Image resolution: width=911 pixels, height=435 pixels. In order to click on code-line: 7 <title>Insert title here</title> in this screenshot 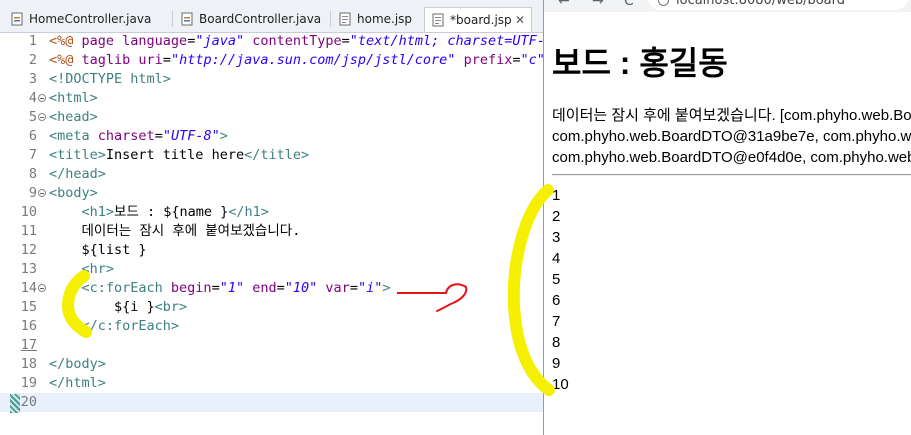, I will do `click(274, 155)`.